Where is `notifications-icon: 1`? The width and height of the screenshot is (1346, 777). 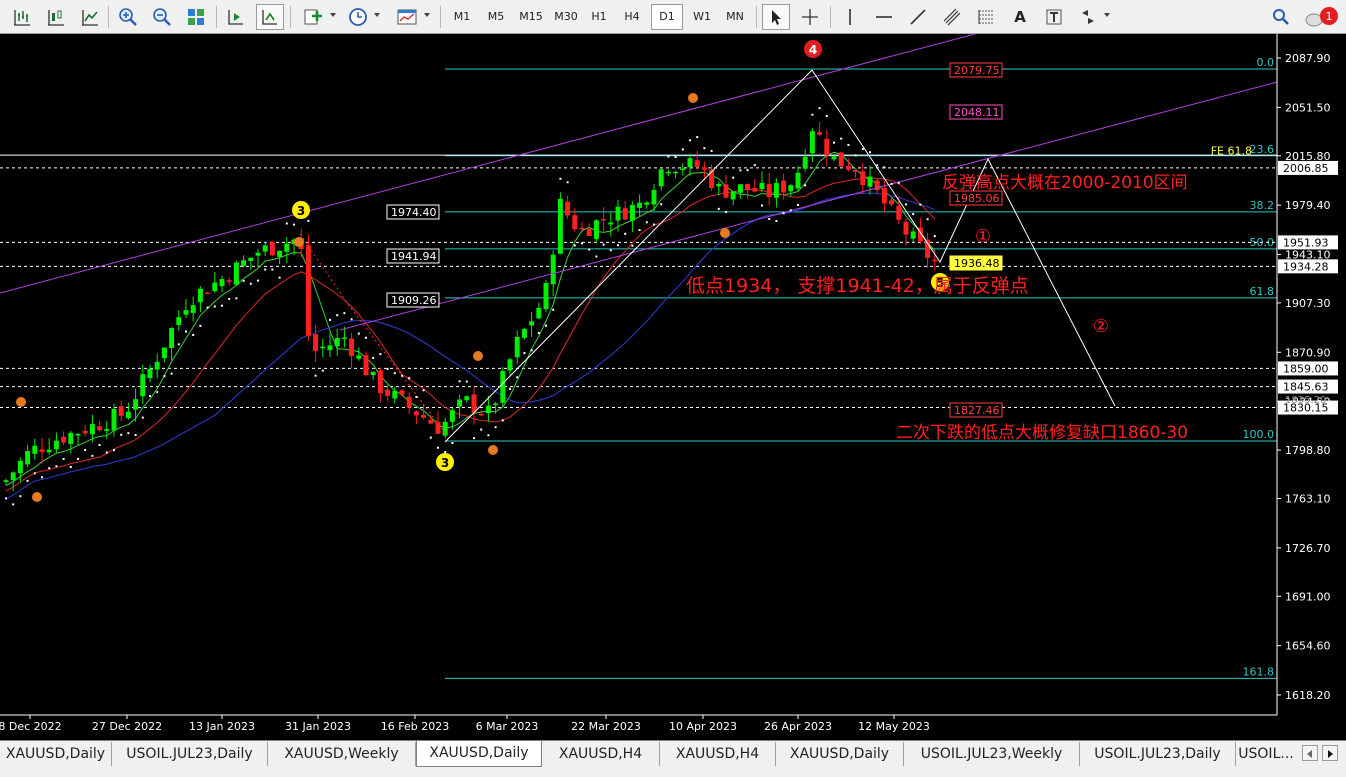 notifications-icon: 1 is located at coordinates (1322, 17).